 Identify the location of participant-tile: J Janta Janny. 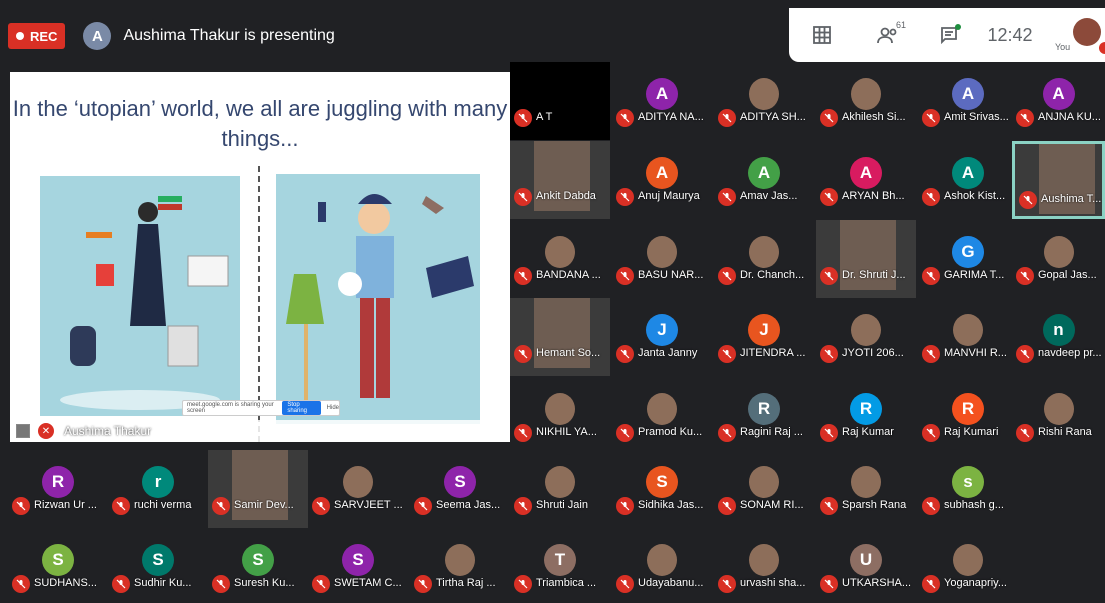
(662, 337).